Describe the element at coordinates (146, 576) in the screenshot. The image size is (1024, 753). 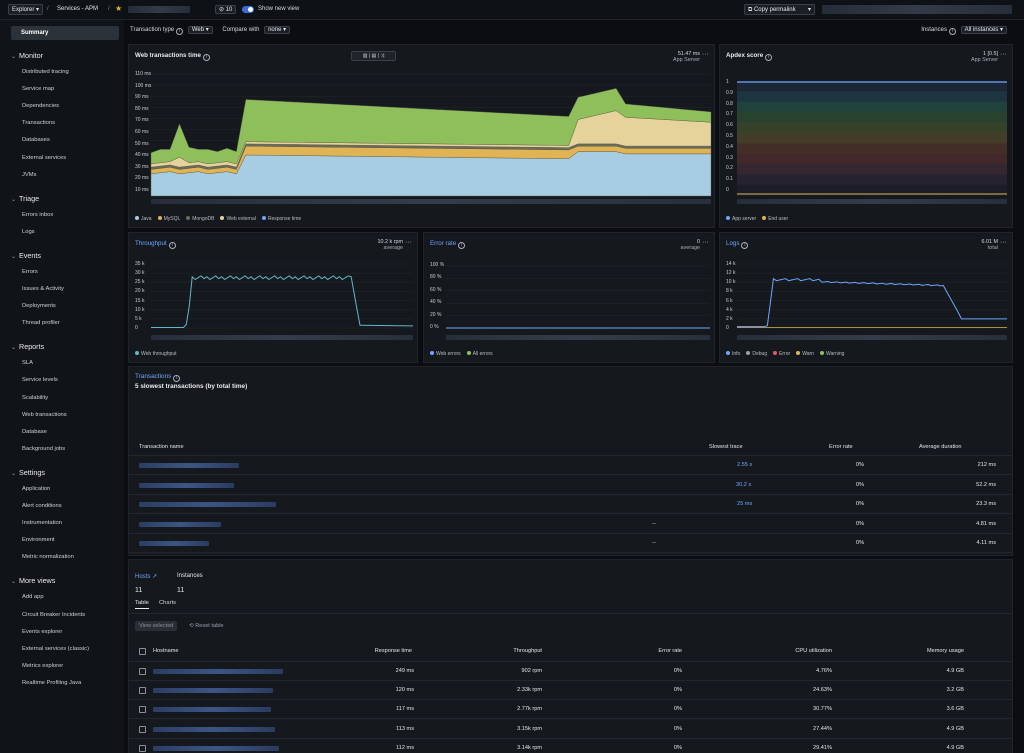
I see `hosts-tab: Hosts ↗` at that location.